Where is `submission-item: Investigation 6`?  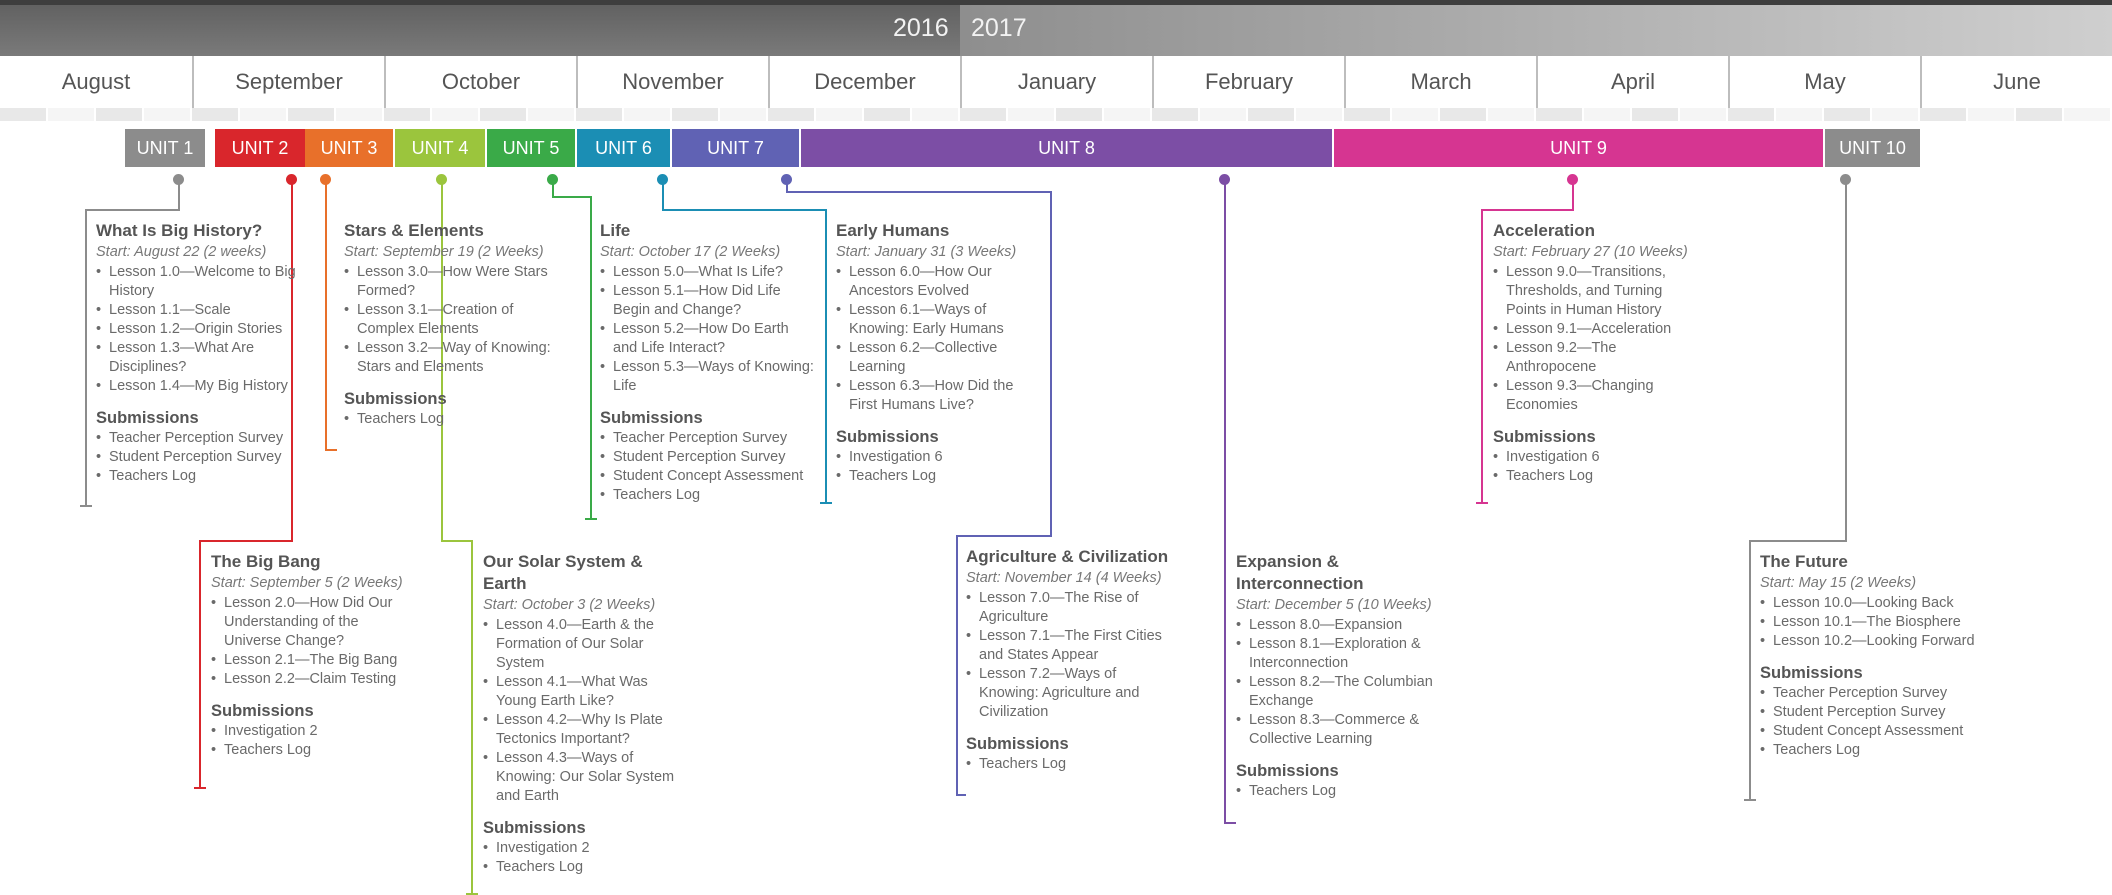
submission-item: Investigation 6 is located at coordinates (1593, 457).